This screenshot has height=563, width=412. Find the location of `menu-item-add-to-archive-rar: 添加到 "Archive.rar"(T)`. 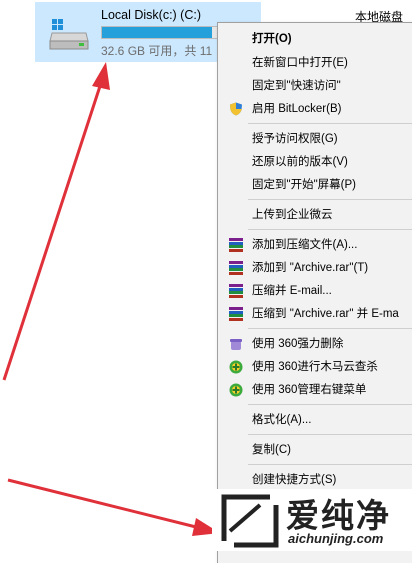

menu-item-add-to-archive-rar: 添加到 "Archive.rar"(T) is located at coordinates (315, 268).